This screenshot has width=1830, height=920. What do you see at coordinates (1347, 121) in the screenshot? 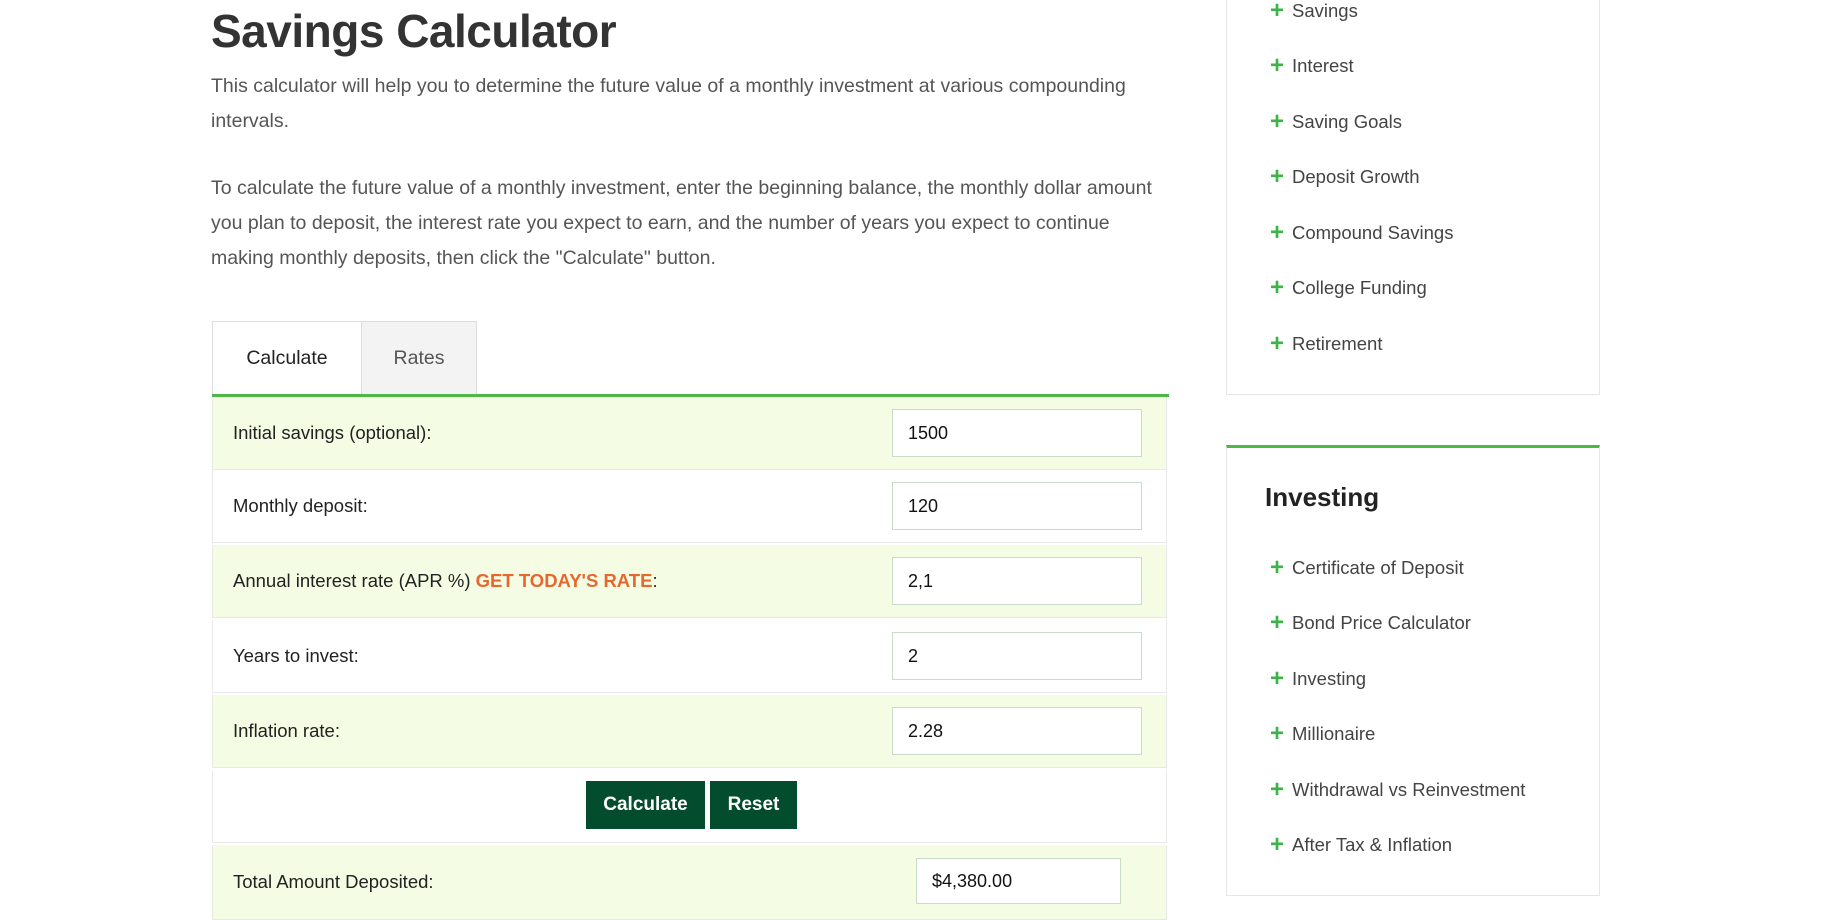
I see `sidebar-item-label: Saving Goals` at bounding box center [1347, 121].